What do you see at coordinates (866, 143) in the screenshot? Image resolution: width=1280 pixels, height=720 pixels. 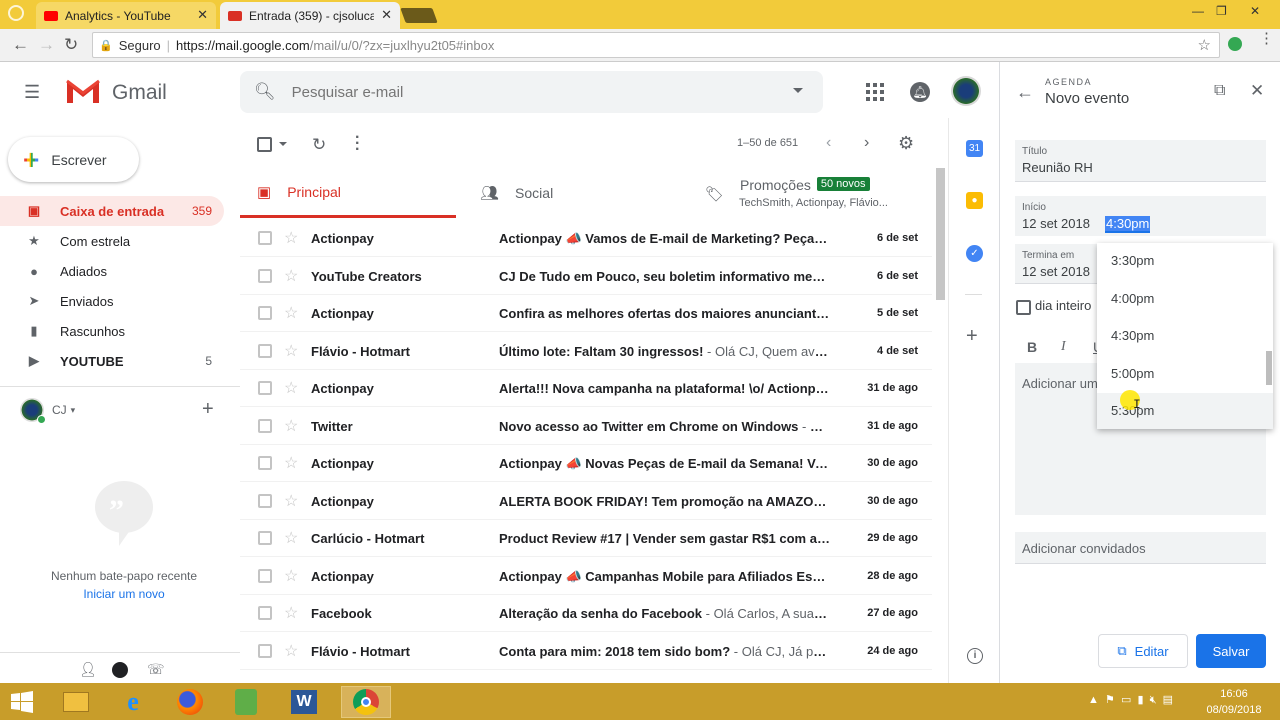 I see `chevron-right-icon: ›` at bounding box center [866, 143].